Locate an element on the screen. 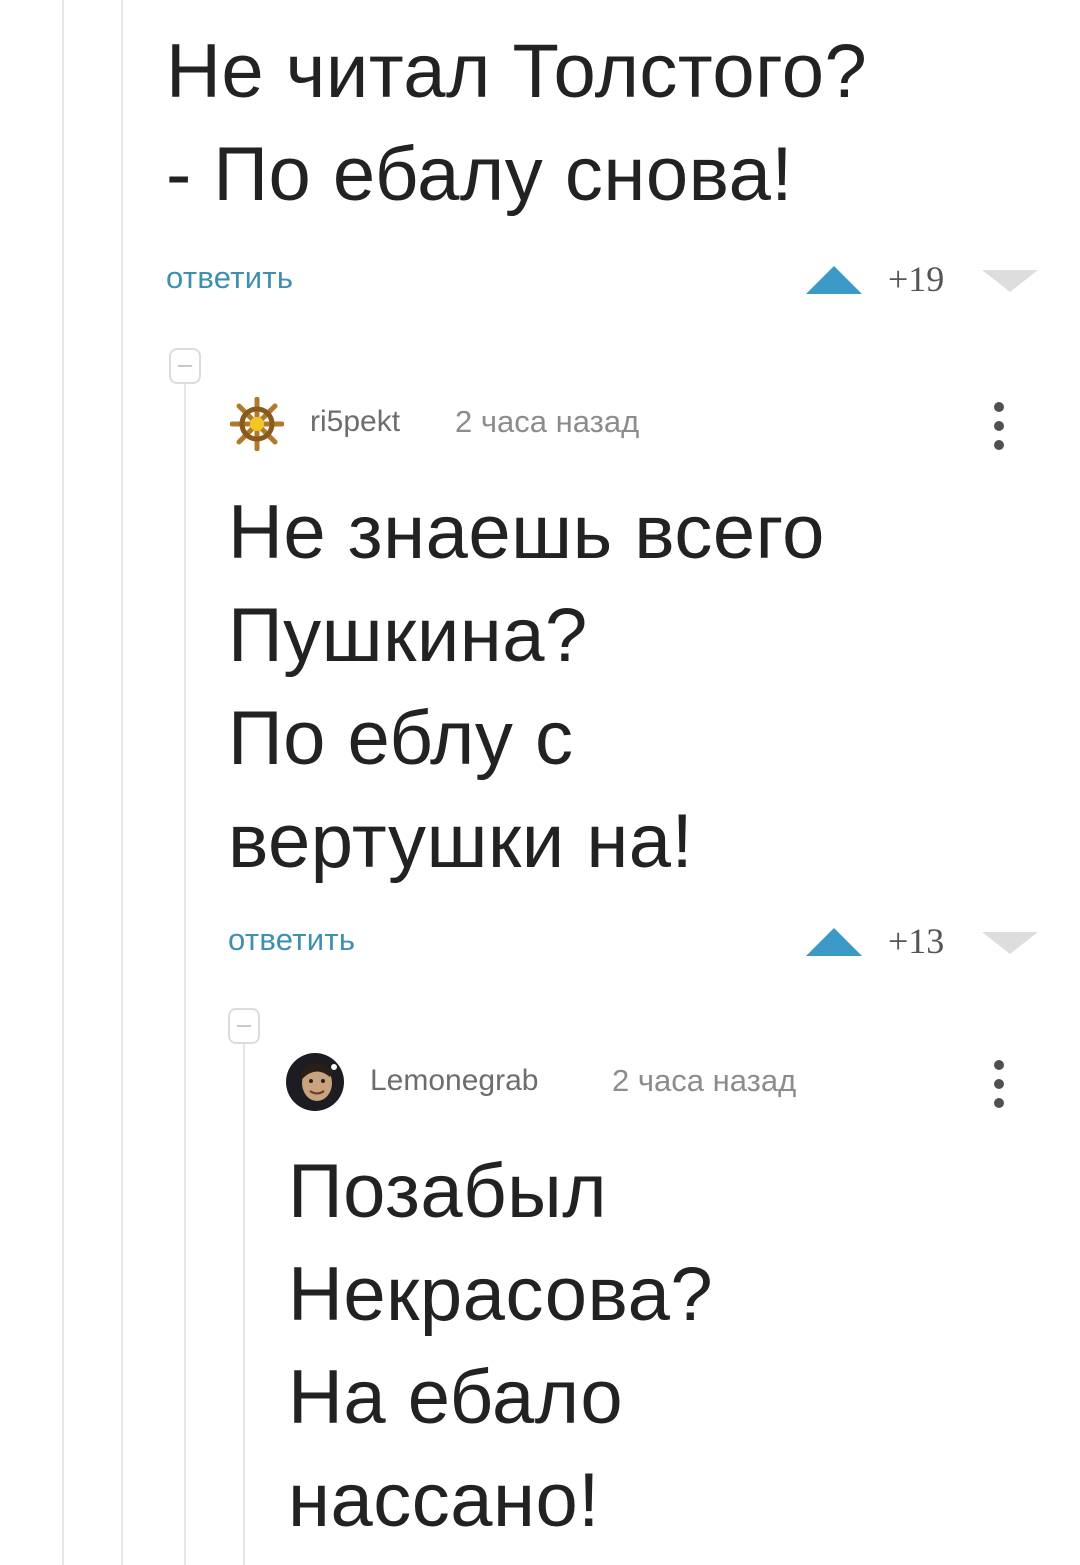 The image size is (1080, 1565). comment-text: Не читал Толстого? - По ебалу снова! is located at coordinates (517, 123).